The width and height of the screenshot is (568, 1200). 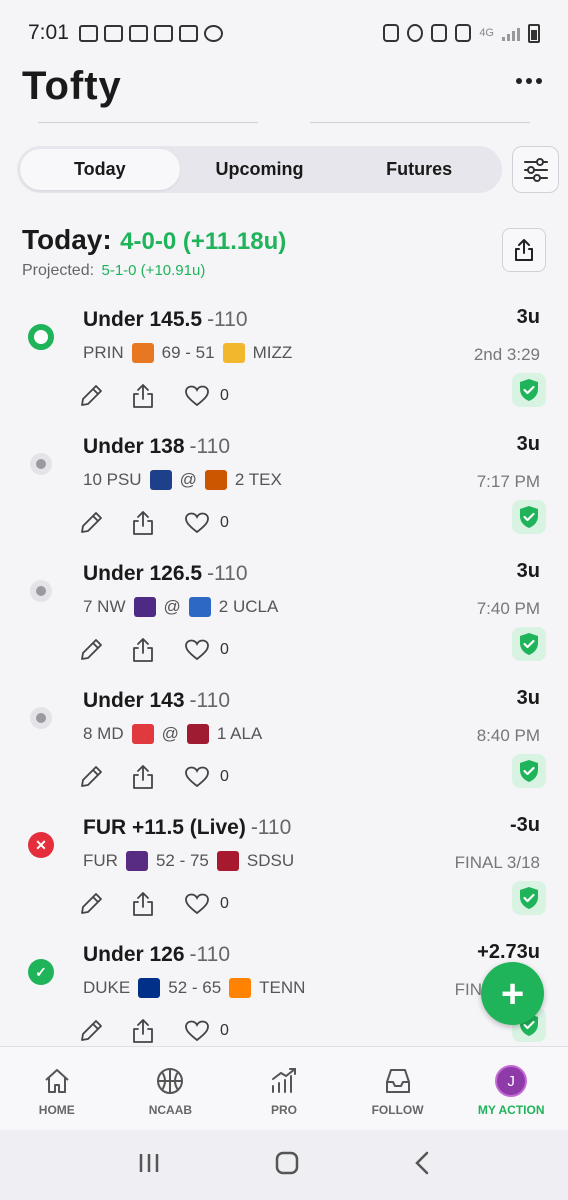 I want to click on team-b-name: 1 ALA, so click(x=239, y=733).